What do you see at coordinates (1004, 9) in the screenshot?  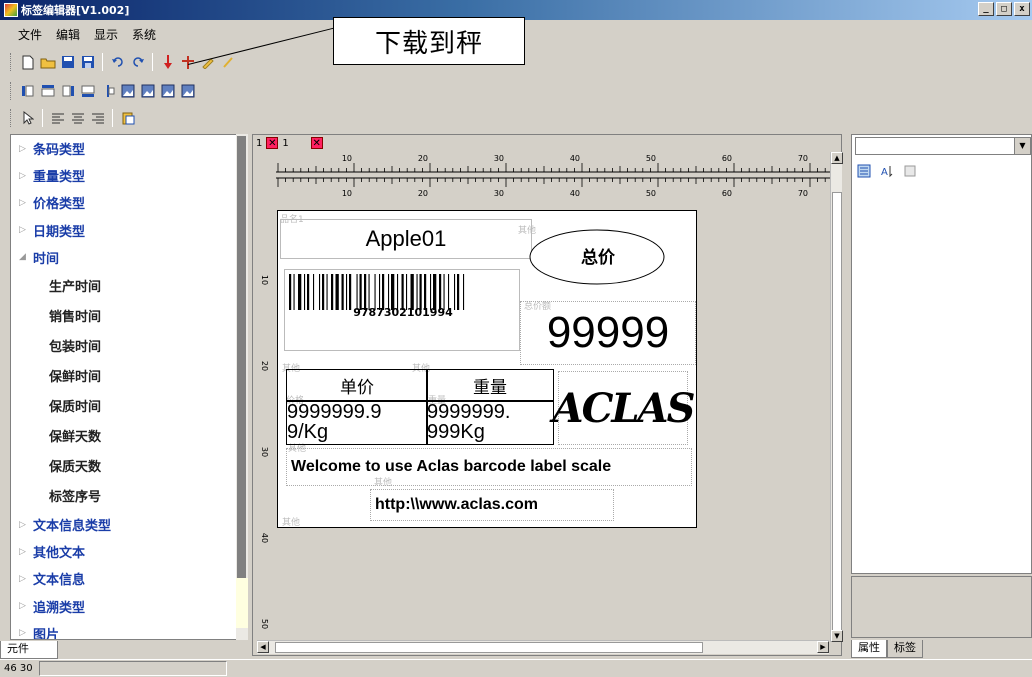 I see `maximize-button: □` at bounding box center [1004, 9].